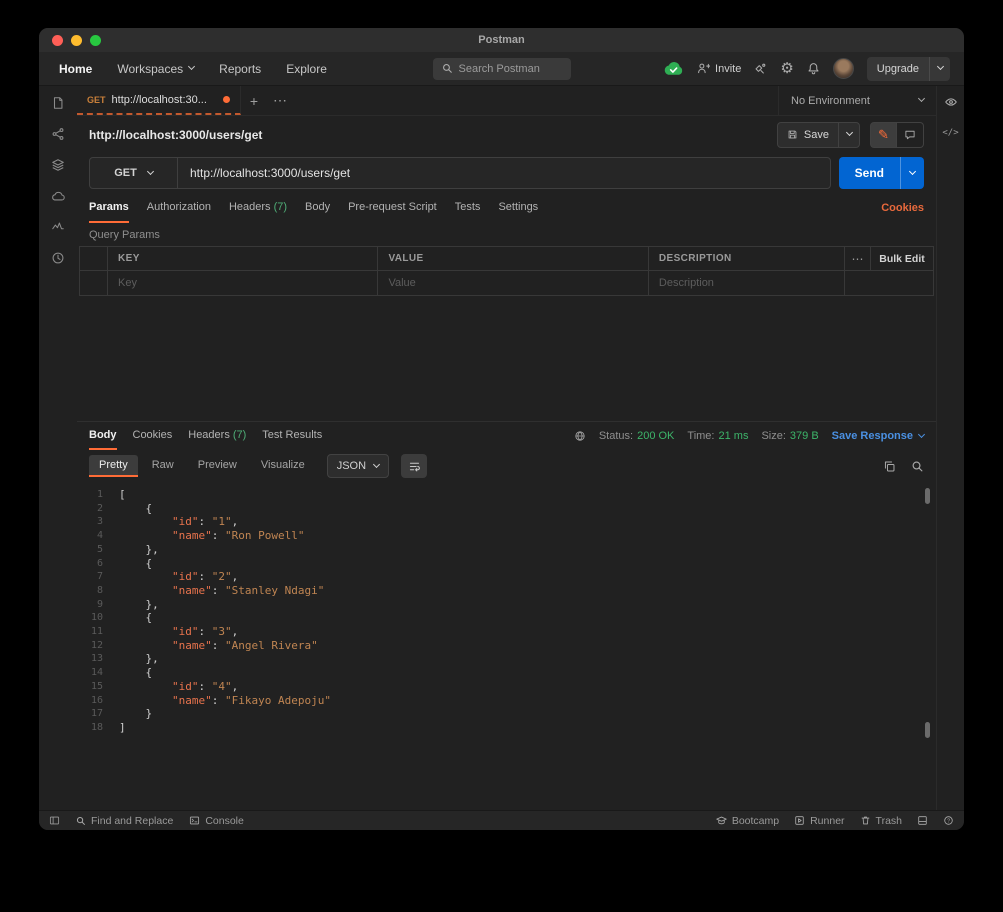 The image size is (1003, 912). What do you see at coordinates (902, 208) in the screenshot?
I see `cookies-link: Cookies` at bounding box center [902, 208].